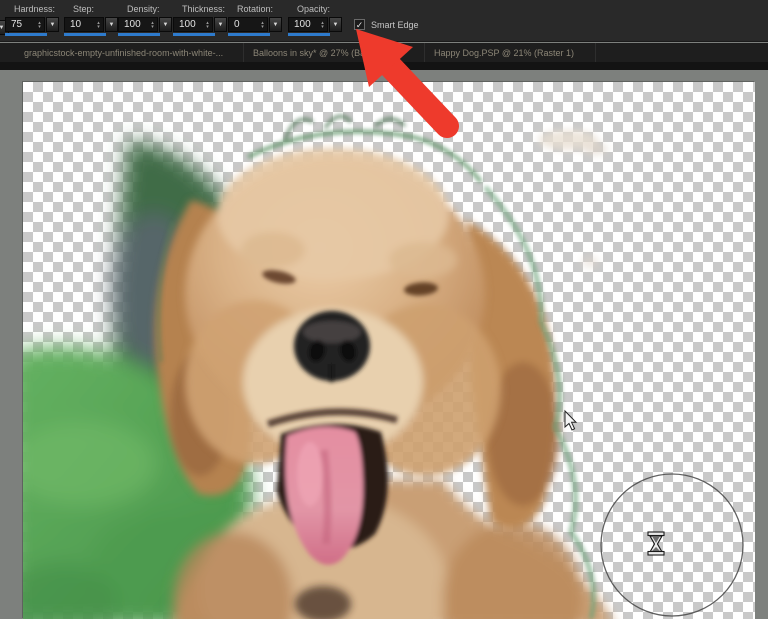  What do you see at coordinates (84, 9) in the screenshot?
I see `step-label: Step:` at bounding box center [84, 9].